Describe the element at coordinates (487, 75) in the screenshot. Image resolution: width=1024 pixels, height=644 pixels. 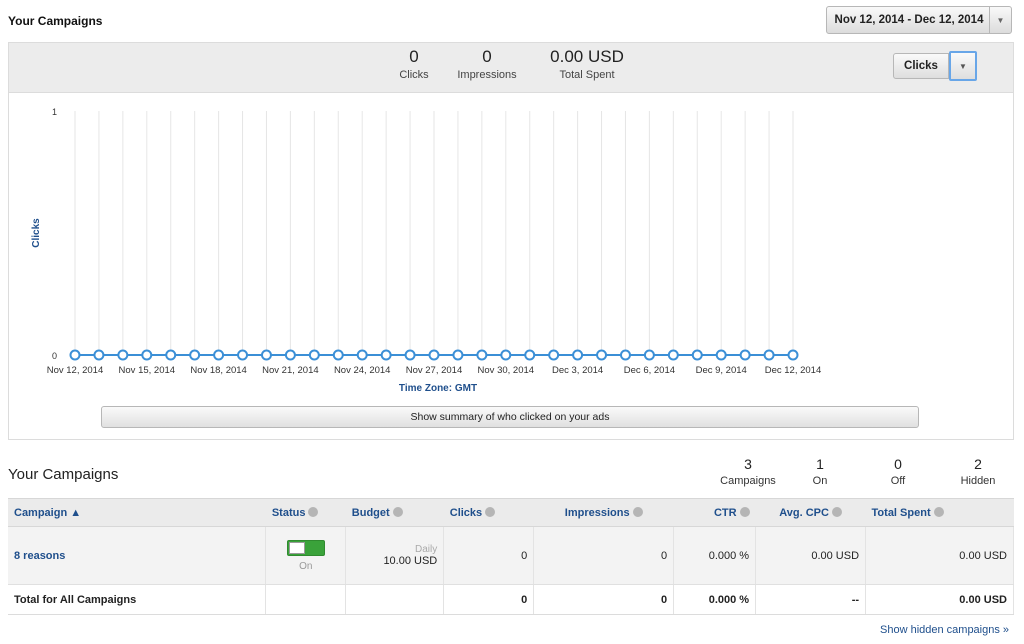
I see `stat-impressions-label: Impressions` at that location.